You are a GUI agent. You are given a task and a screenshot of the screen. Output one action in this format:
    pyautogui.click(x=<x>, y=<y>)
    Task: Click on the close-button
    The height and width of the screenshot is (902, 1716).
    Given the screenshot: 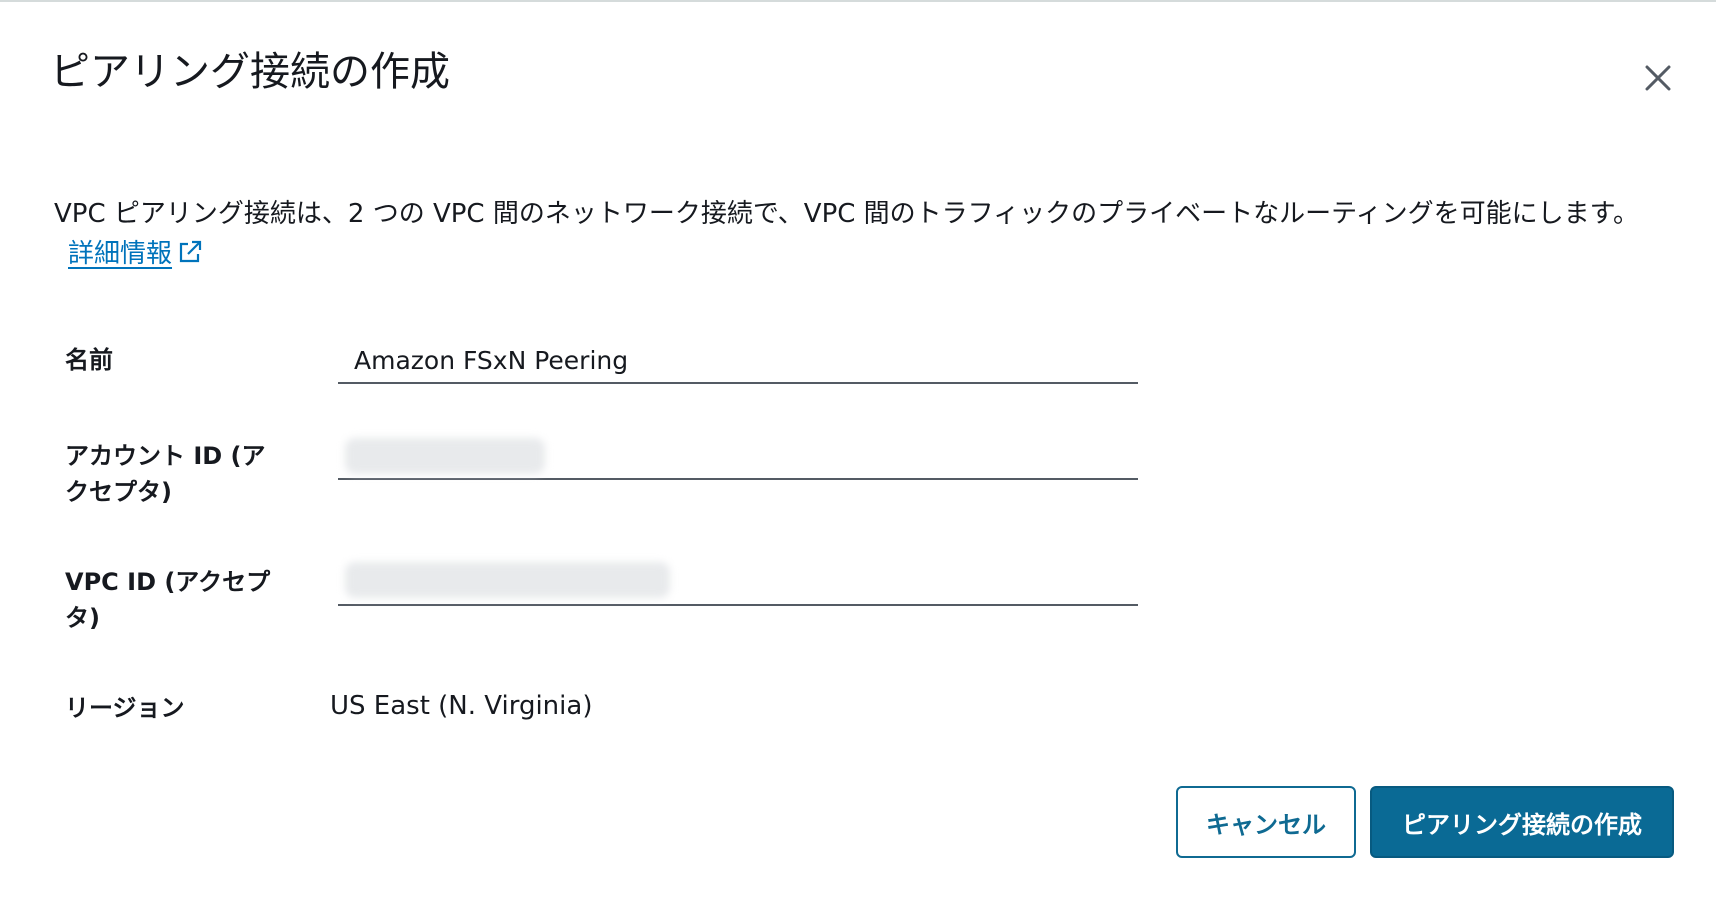 What is the action you would take?
    pyautogui.click(x=1658, y=78)
    